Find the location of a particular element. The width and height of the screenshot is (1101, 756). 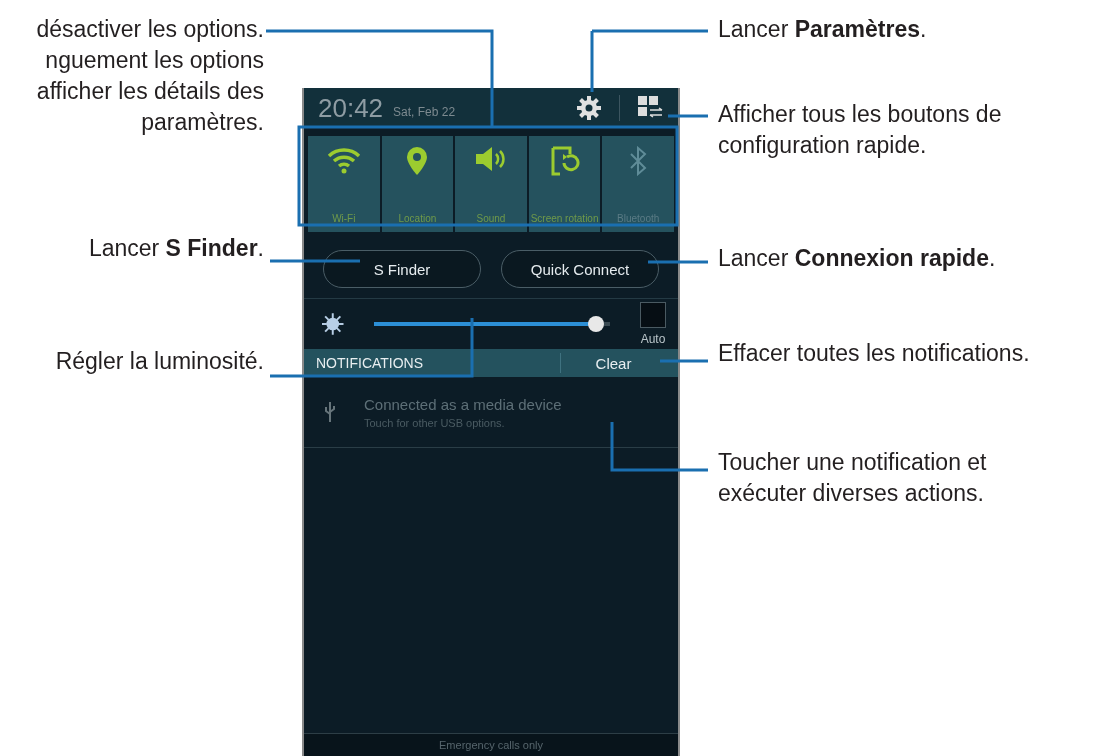

bluetooth-icon is located at coordinates (638, 161).